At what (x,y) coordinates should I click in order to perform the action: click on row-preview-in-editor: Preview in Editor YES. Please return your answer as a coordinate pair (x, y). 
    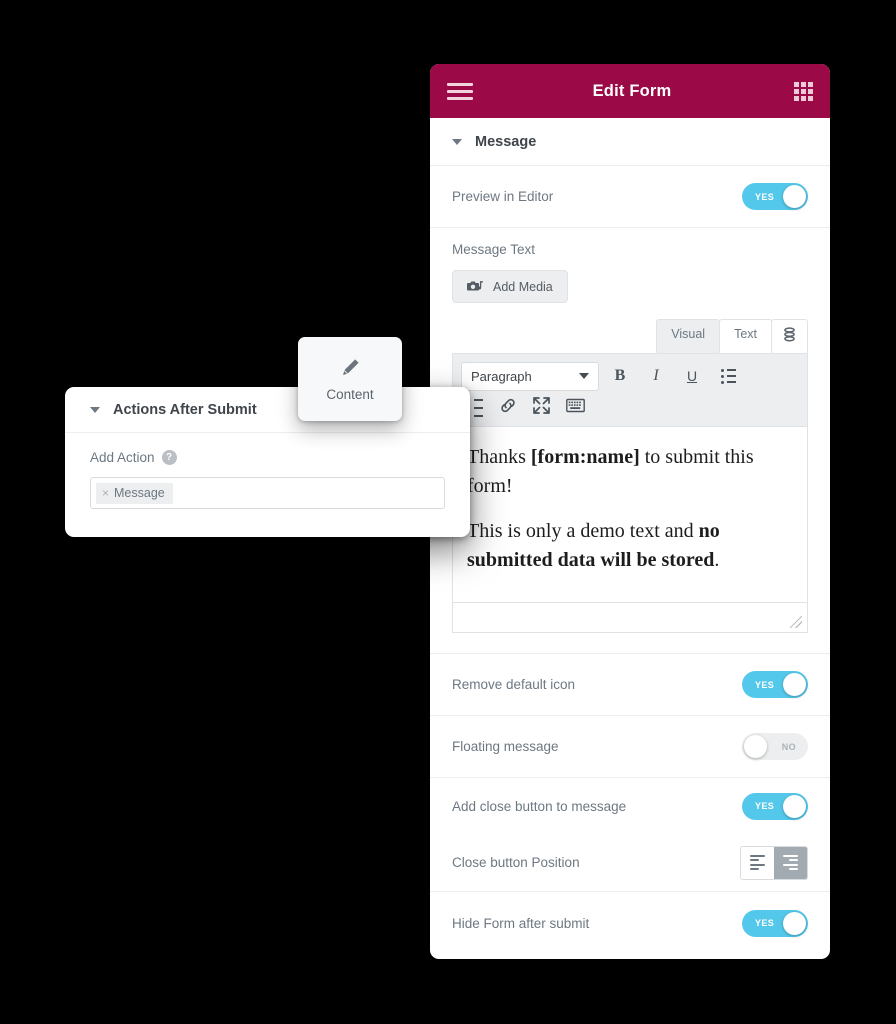
    Looking at the image, I should click on (630, 197).